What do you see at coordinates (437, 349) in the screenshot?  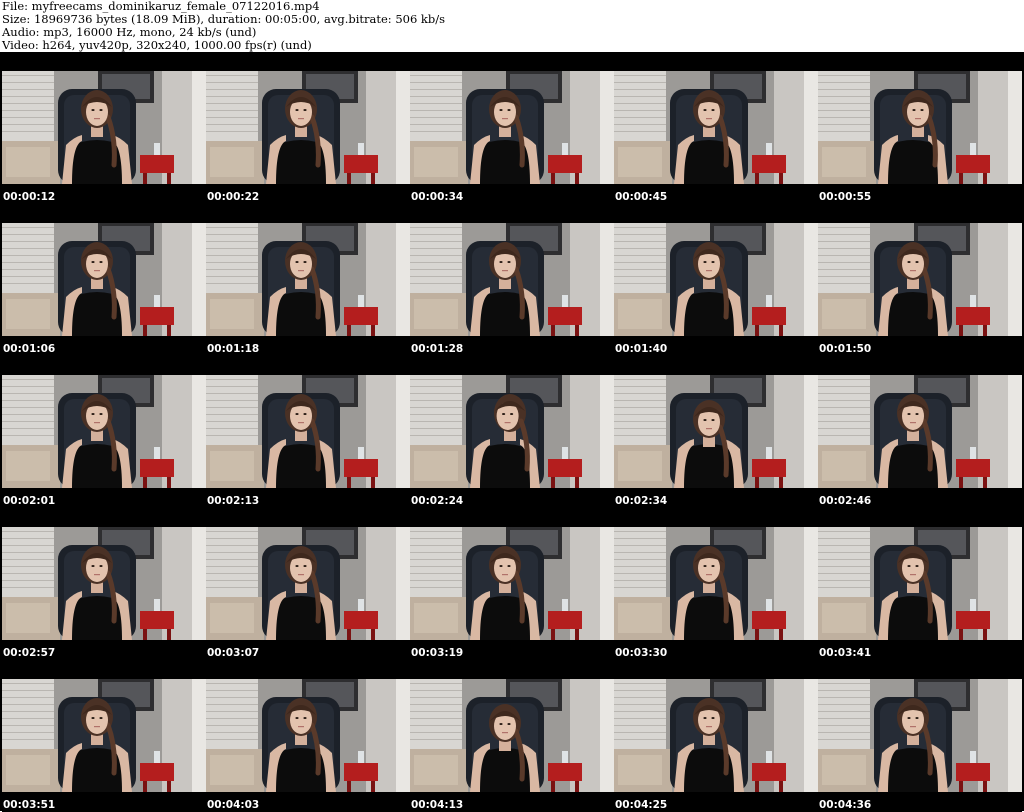 I see `timestamp-label: 00:01:28` at bounding box center [437, 349].